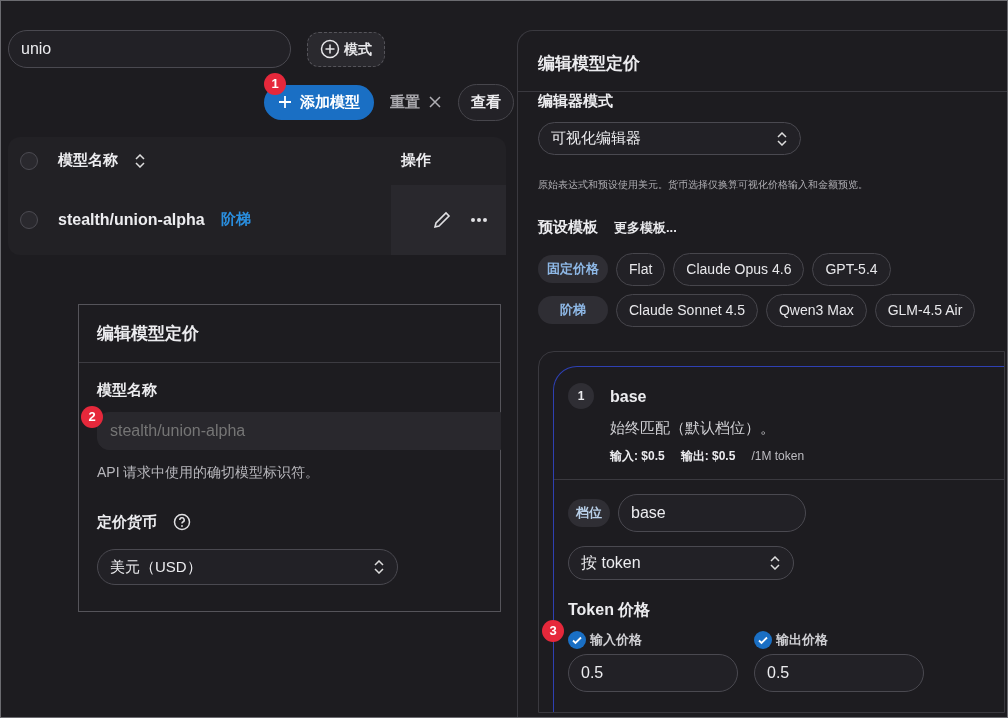 Image resolution: width=1008 pixels, height=718 pixels. I want to click on section-label: 预设模板, so click(568, 227).